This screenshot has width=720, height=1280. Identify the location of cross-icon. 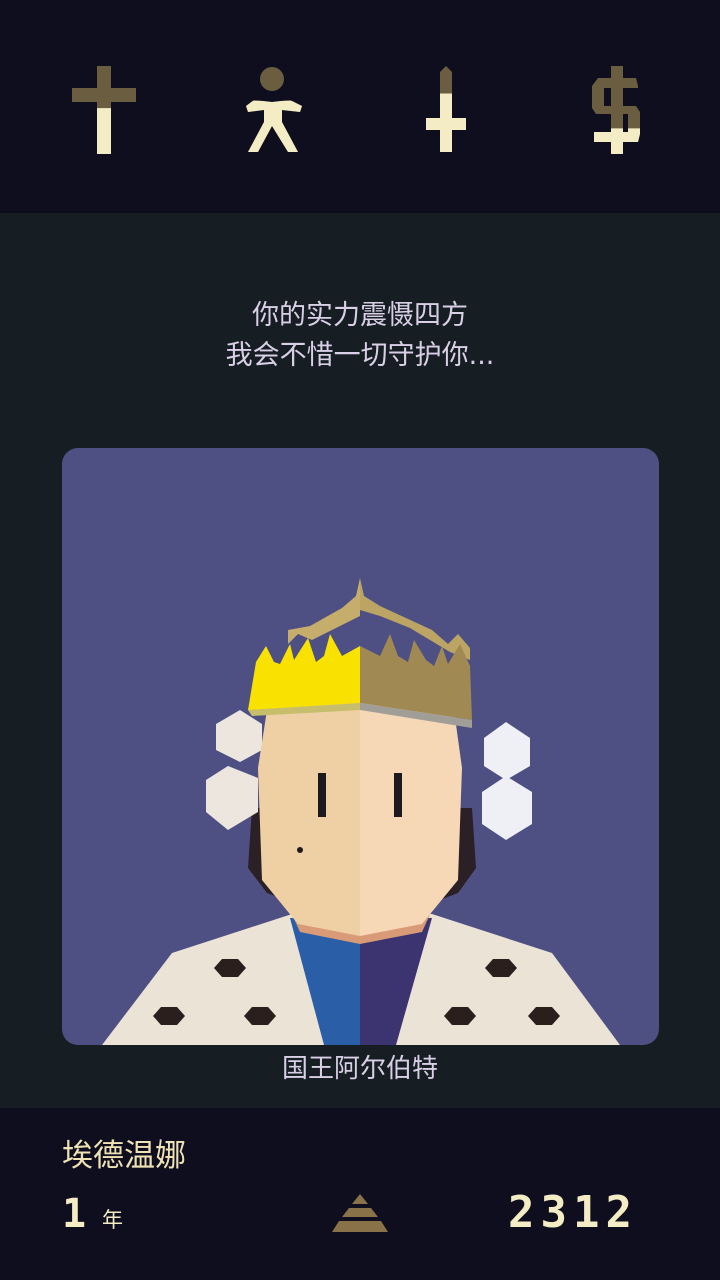
(104, 110).